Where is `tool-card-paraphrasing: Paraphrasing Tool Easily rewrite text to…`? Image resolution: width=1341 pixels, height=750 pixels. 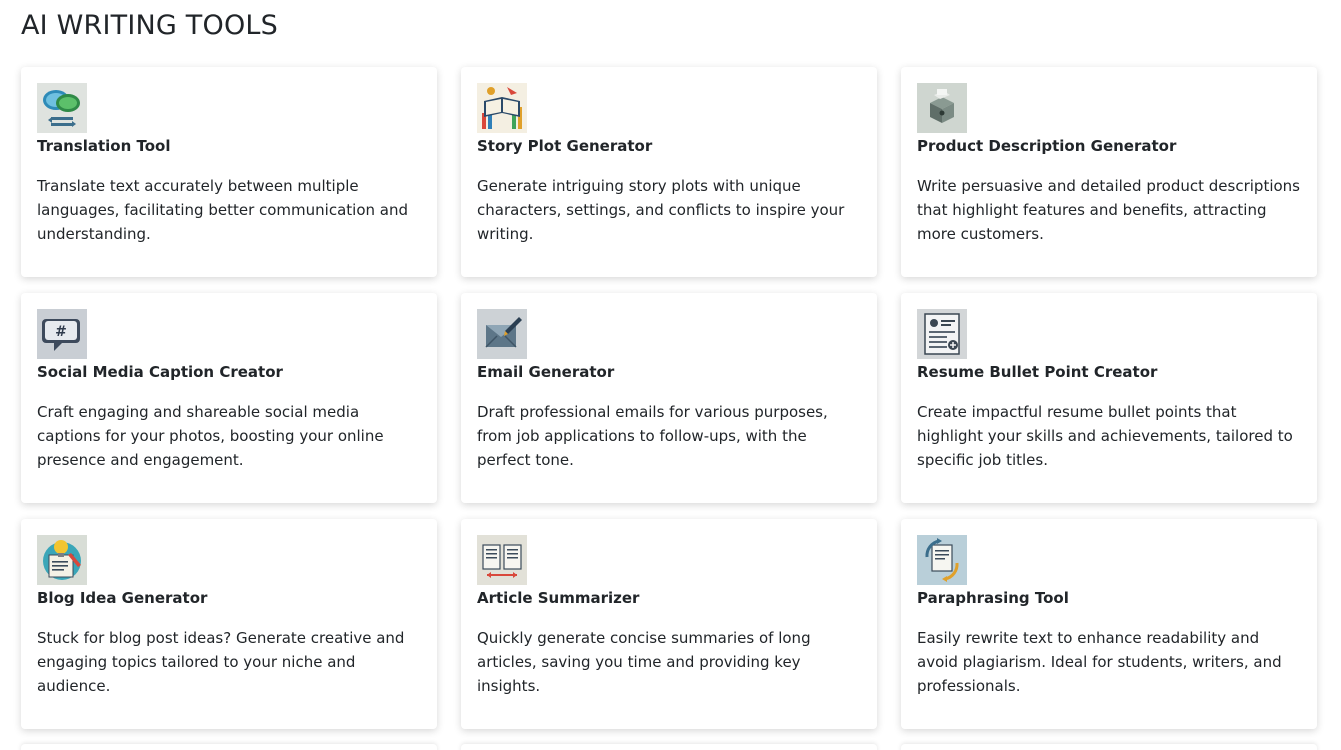
tool-card-paraphrasing: Paraphrasing Tool Easily rewrite text to… is located at coordinates (1109, 624).